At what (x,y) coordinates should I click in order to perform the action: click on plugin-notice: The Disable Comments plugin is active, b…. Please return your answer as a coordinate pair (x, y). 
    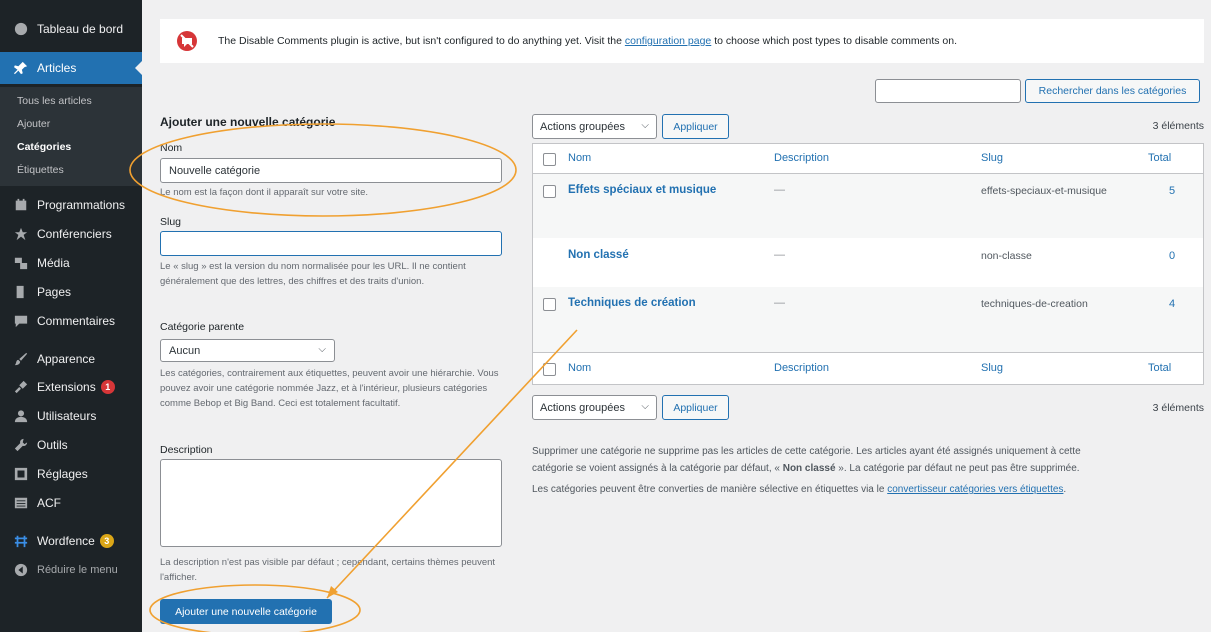
    Looking at the image, I should click on (682, 41).